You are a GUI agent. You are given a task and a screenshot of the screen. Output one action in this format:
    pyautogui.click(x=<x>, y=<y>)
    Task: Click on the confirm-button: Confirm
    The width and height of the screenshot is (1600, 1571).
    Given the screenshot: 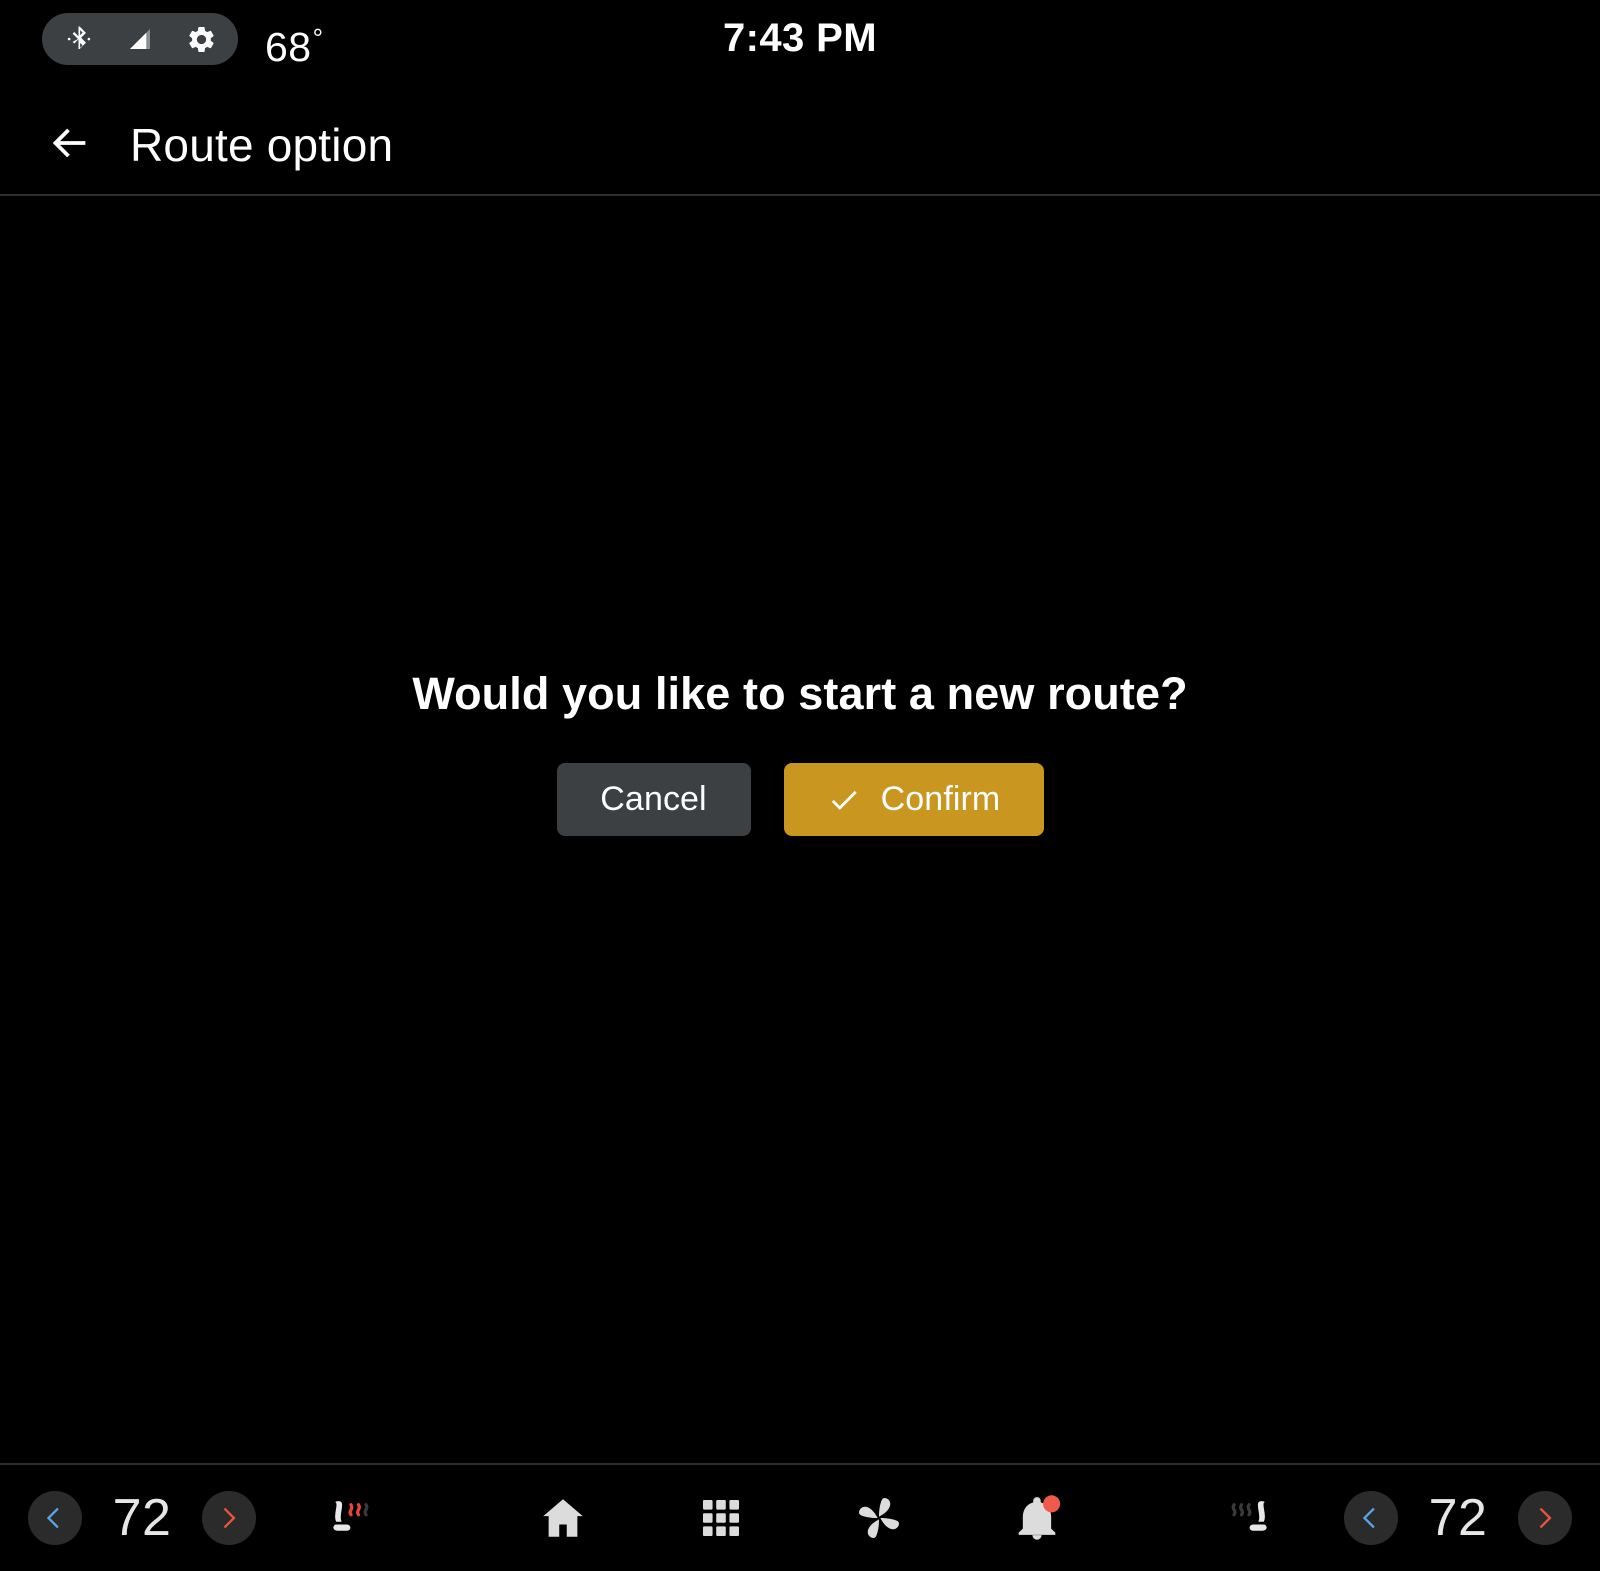 What is the action you would take?
    pyautogui.click(x=913, y=799)
    